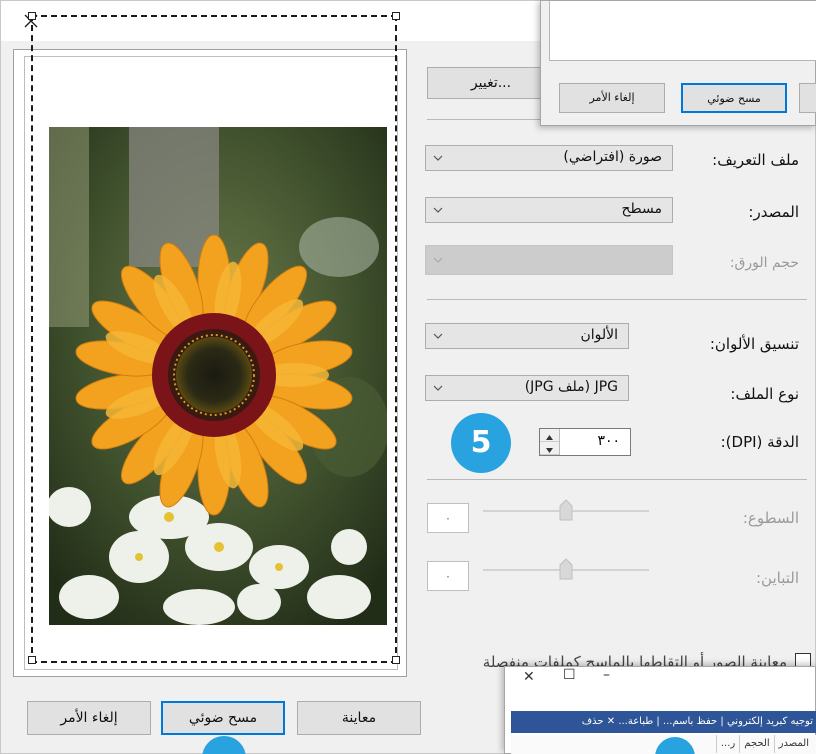 This screenshot has height=754, width=816. Describe the element at coordinates (764, 263) in the screenshot. I see `paper-size-label: حجم الورق:` at that location.